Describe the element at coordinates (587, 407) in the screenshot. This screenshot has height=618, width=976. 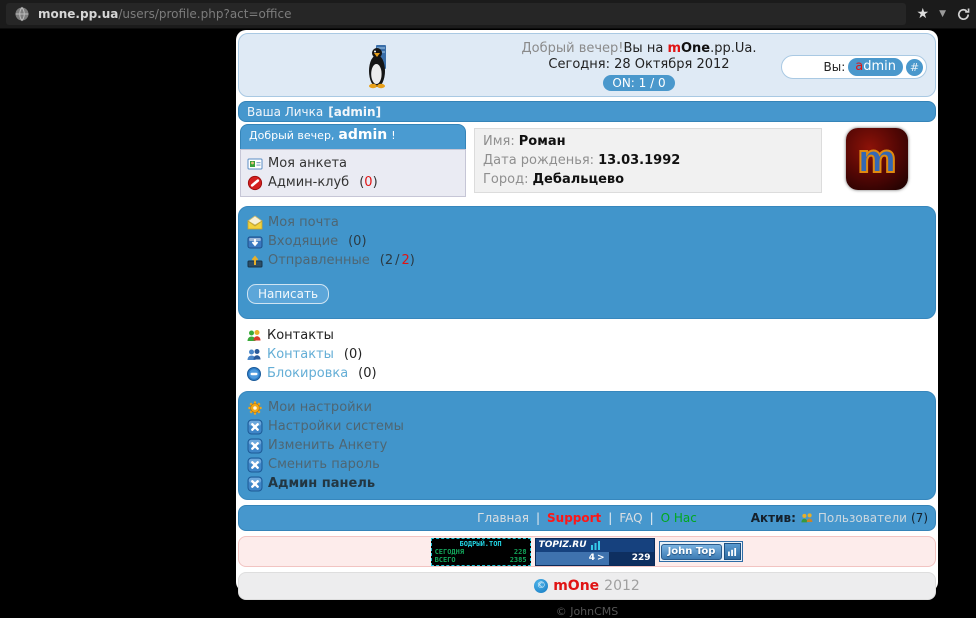
I see `settings-section-title: Мои настройки` at that location.